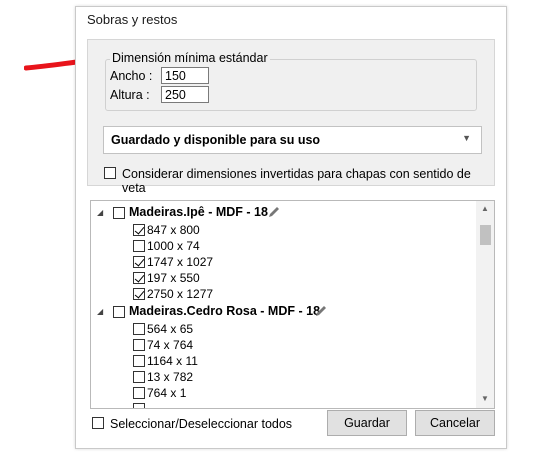 The height and width of the screenshot is (463, 537). I want to click on tree-item-label: 2750 x 1277, so click(180, 294).